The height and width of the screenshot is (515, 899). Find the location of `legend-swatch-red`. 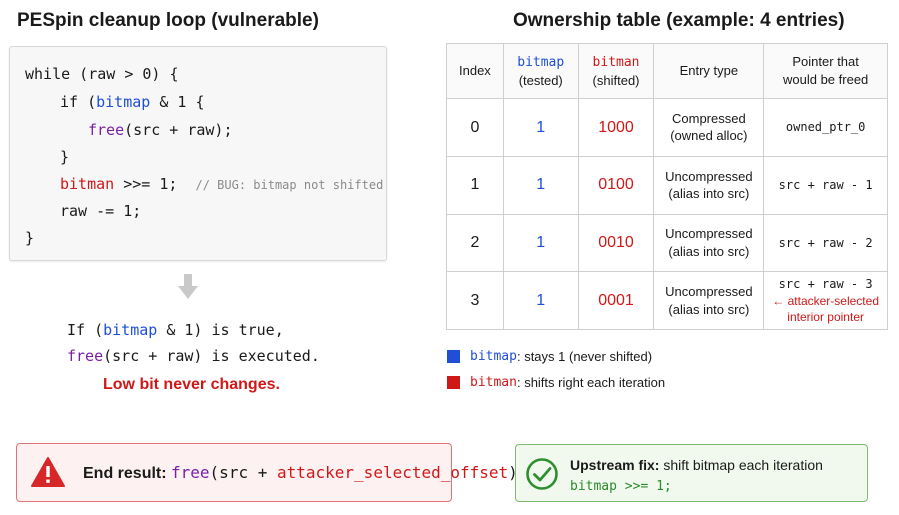

legend-swatch-red is located at coordinates (453, 382).